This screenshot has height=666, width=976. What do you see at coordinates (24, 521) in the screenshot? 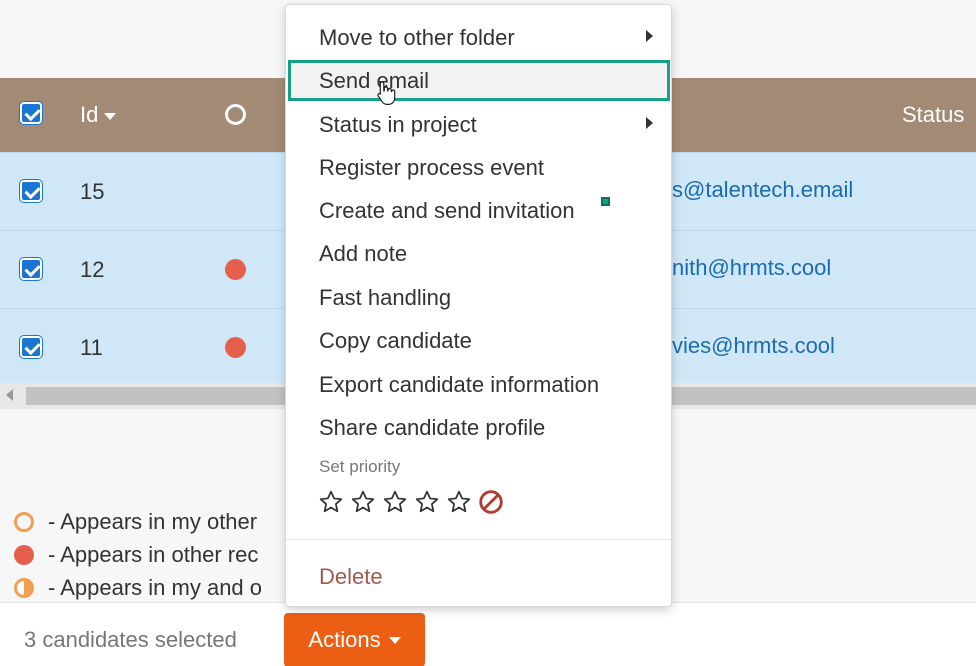
I see `hollow-circle-icon` at bounding box center [24, 521].